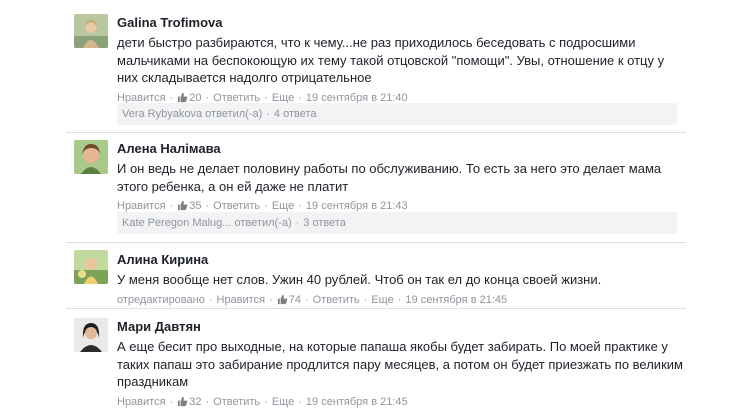 The image size is (740, 409). What do you see at coordinates (195, 97) in the screenshot?
I see `like-count-value: 20` at bounding box center [195, 97].